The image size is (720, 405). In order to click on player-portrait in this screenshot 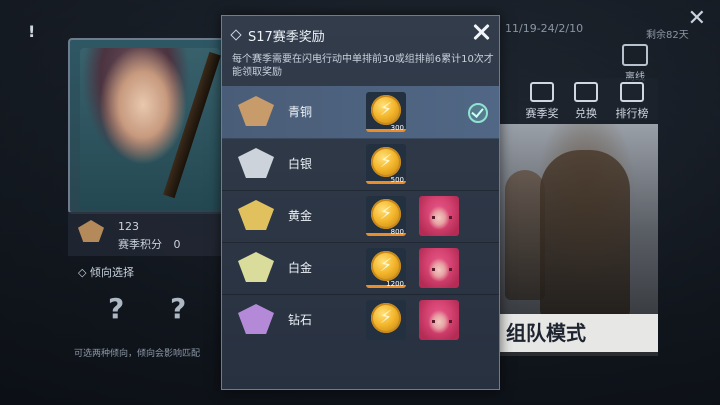, I will do `click(150, 129)`.